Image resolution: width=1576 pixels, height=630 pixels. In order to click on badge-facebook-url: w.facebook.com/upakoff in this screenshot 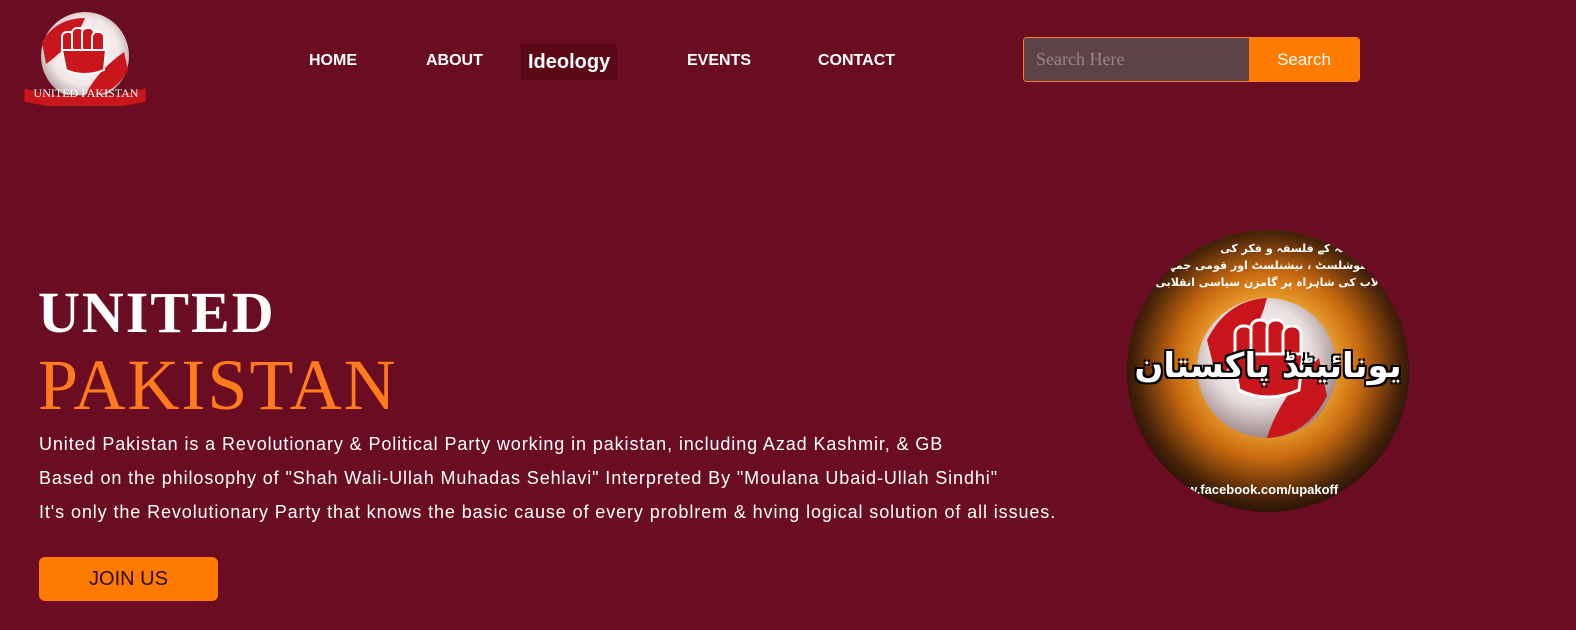, I will do `click(1263, 489)`.